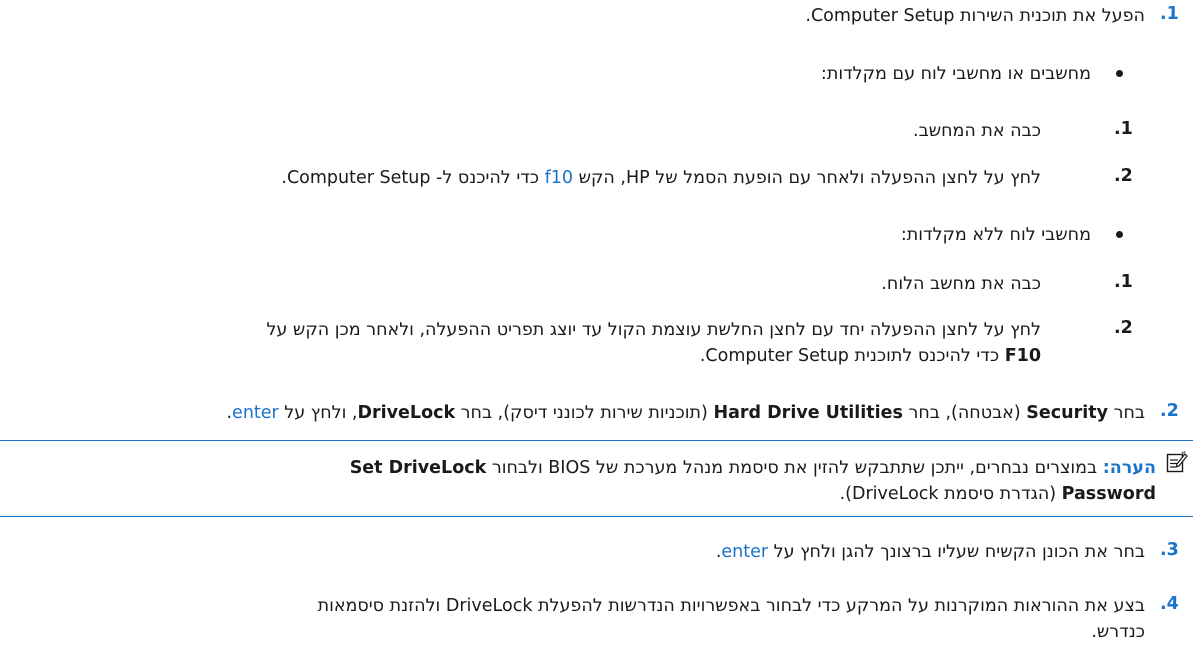 Image resolution: width=1193 pixels, height=647 pixels. What do you see at coordinates (596, 440) in the screenshot?
I see `note-top-rule` at bounding box center [596, 440].